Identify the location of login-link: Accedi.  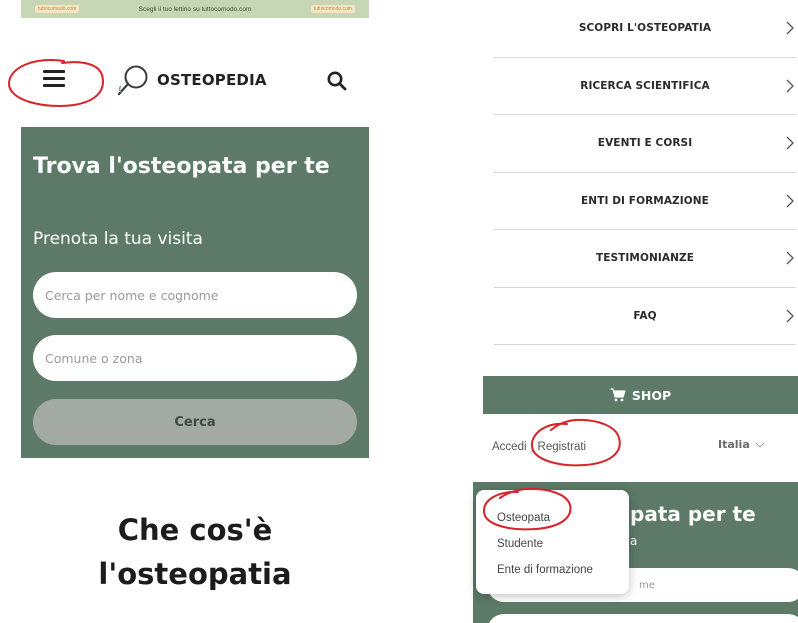
(509, 447).